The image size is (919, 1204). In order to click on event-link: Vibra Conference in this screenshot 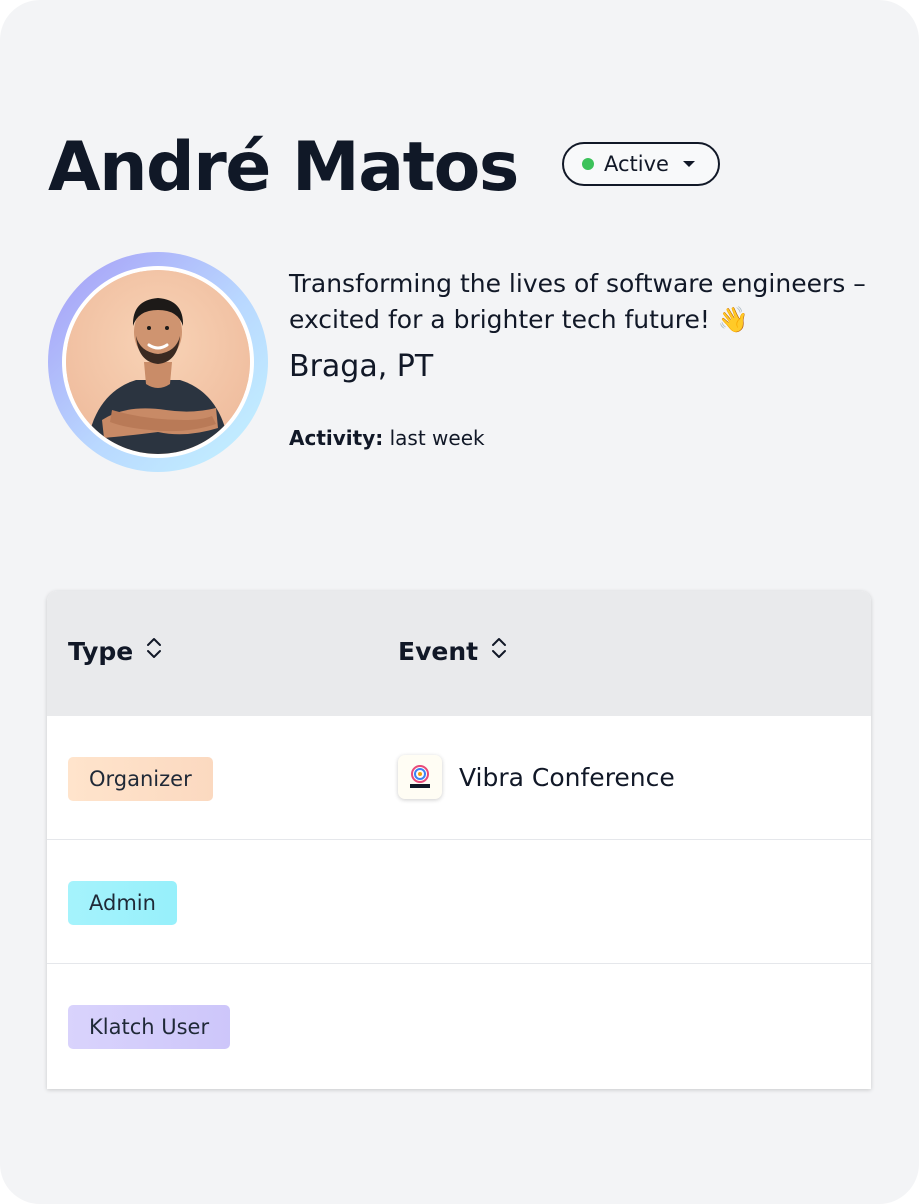, I will do `click(536, 777)`.